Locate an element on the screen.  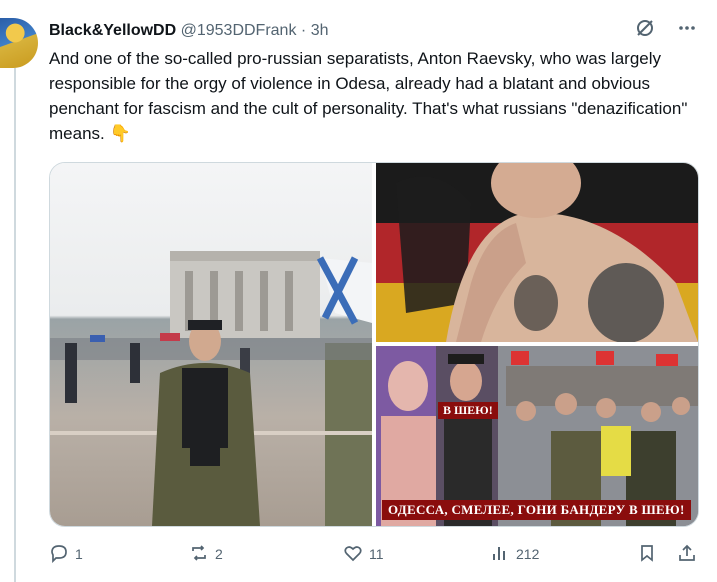
reply-icon is located at coordinates (59, 554).